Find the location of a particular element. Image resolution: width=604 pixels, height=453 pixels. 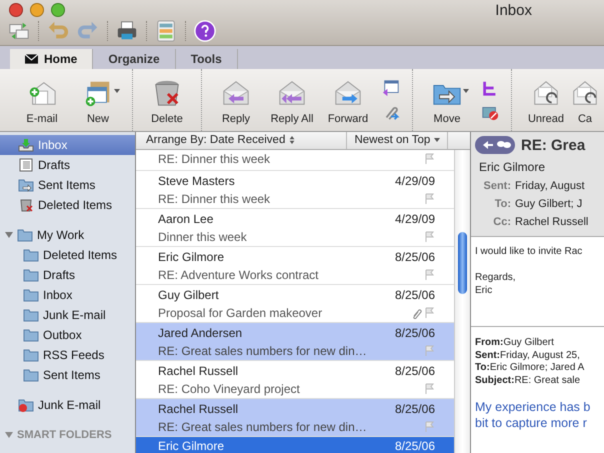

scroll-bar is located at coordinates (462, 301).